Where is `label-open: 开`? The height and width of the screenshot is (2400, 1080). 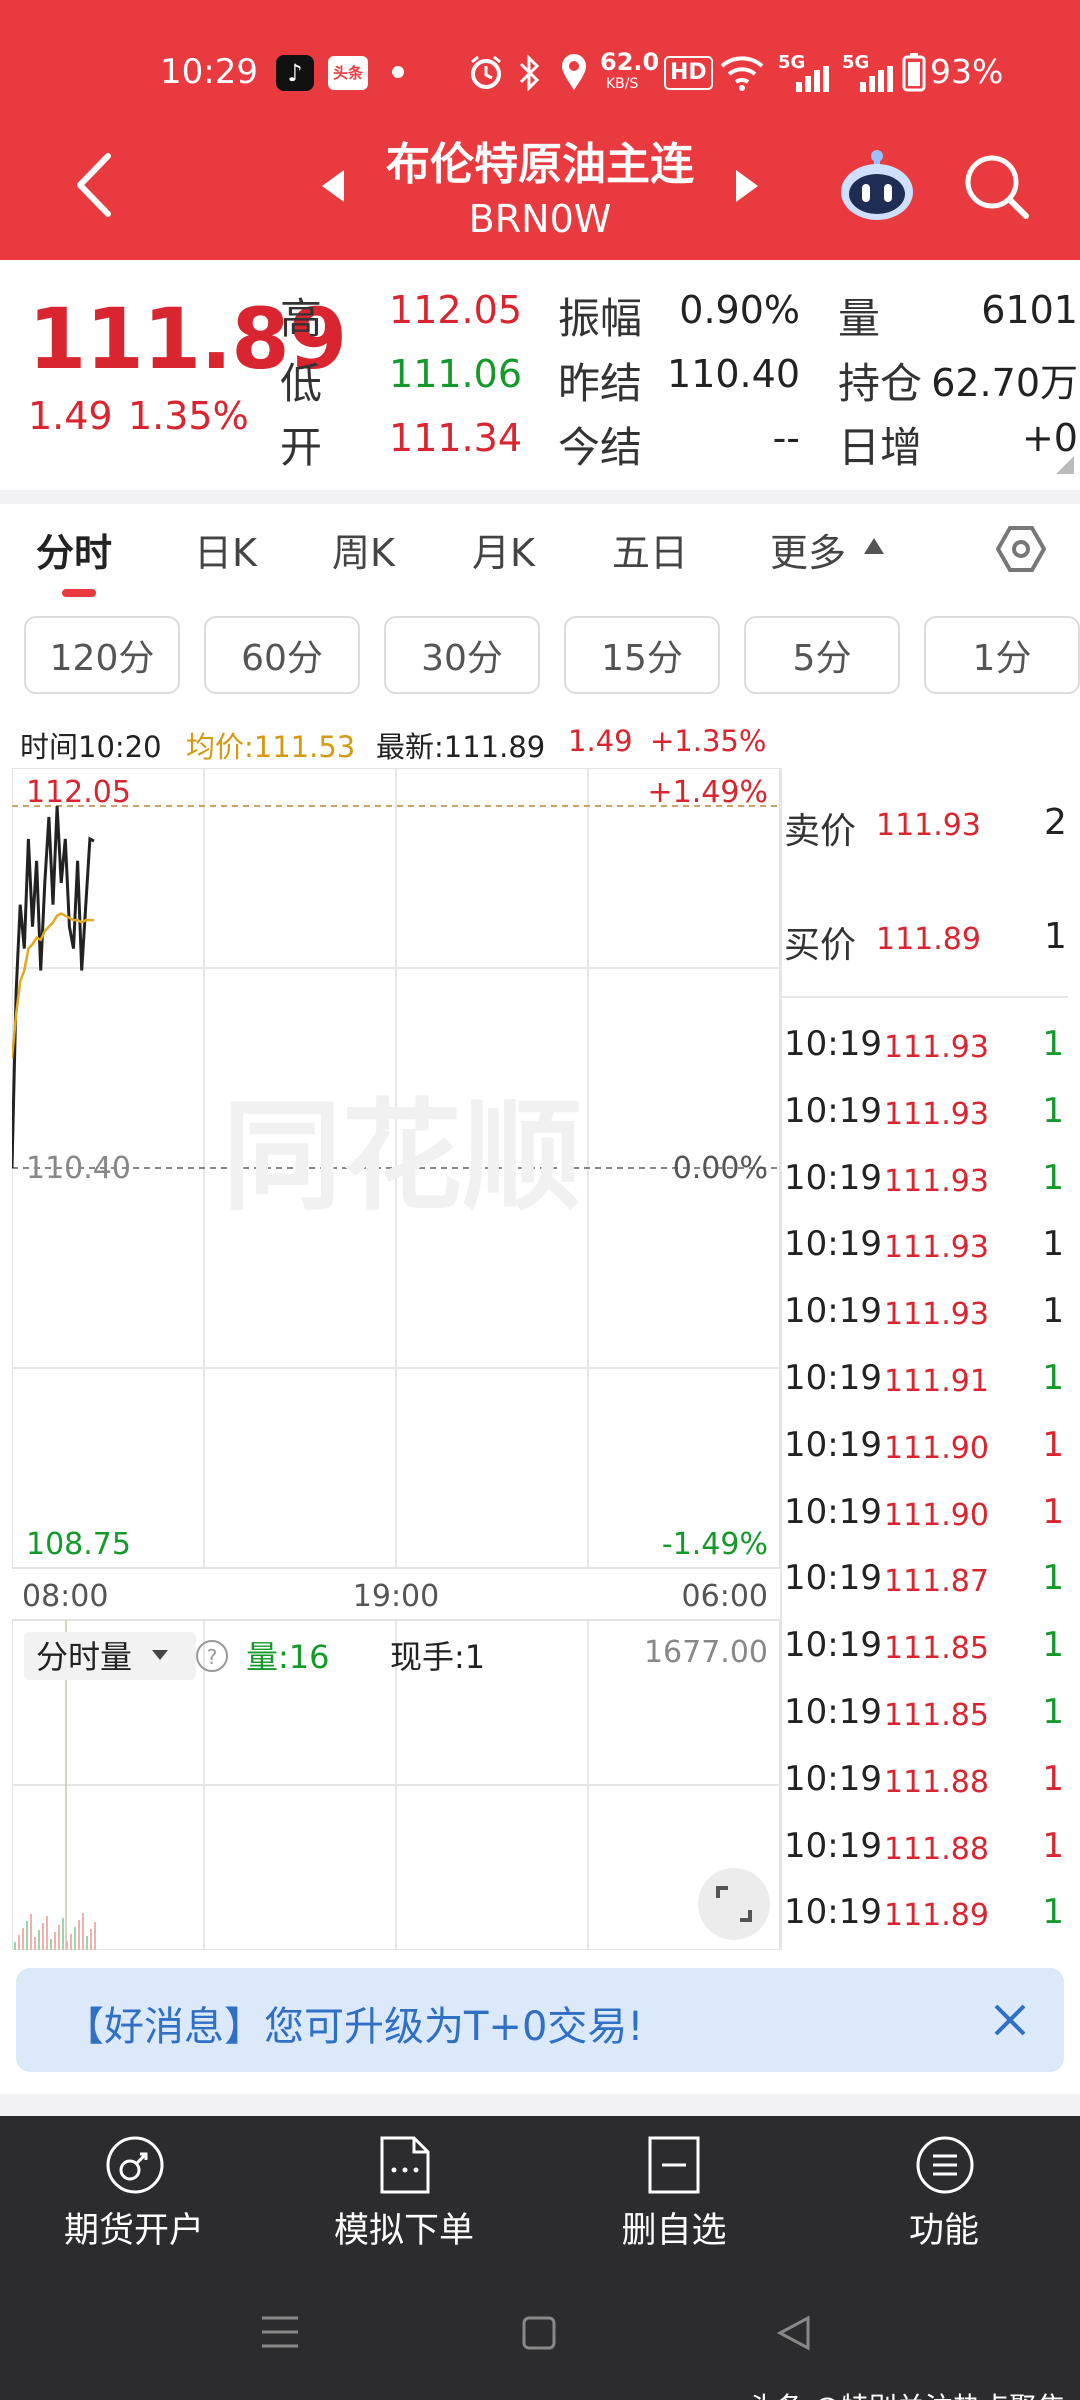 label-open: 开 is located at coordinates (301, 447).